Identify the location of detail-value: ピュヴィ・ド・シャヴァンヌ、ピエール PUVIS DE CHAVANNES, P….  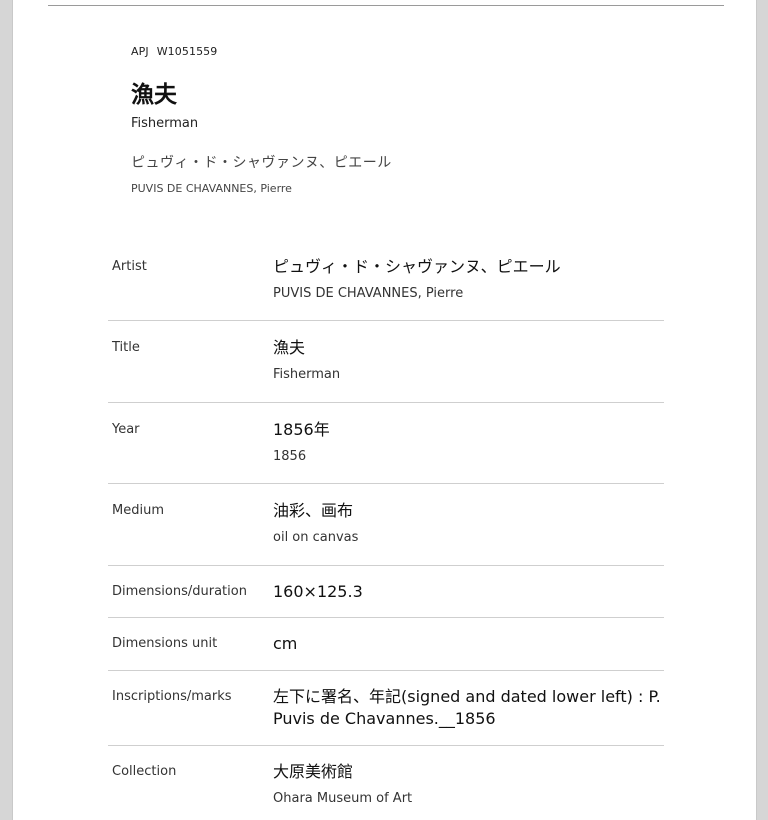
(468, 288).